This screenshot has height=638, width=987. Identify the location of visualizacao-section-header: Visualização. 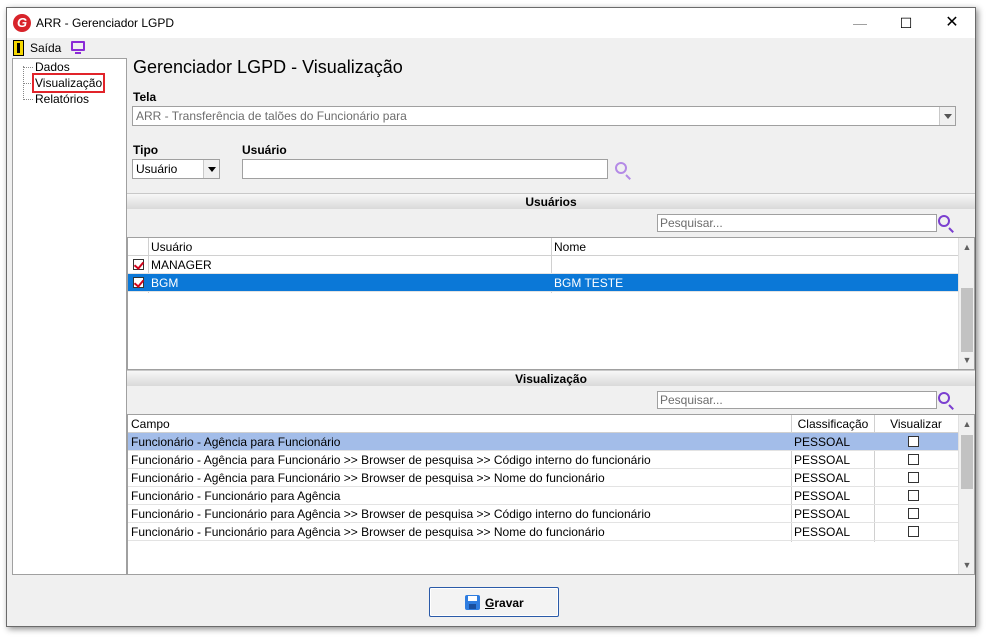
(551, 378).